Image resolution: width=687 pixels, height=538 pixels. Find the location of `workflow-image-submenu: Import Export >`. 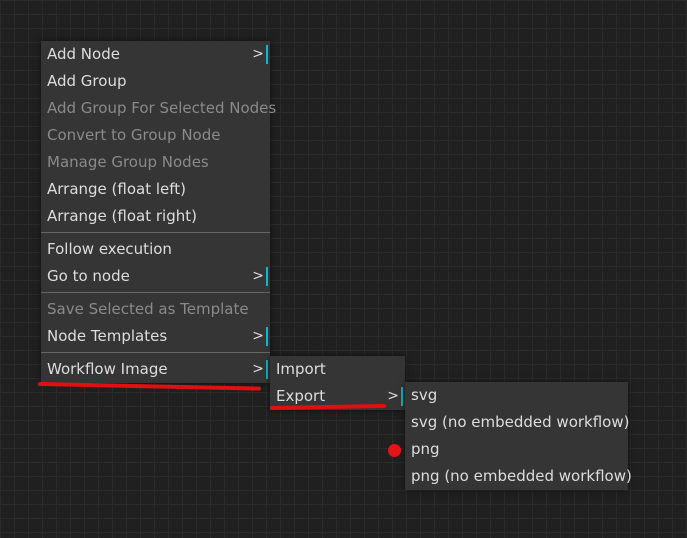

workflow-image-submenu: Import Export > is located at coordinates (337, 383).